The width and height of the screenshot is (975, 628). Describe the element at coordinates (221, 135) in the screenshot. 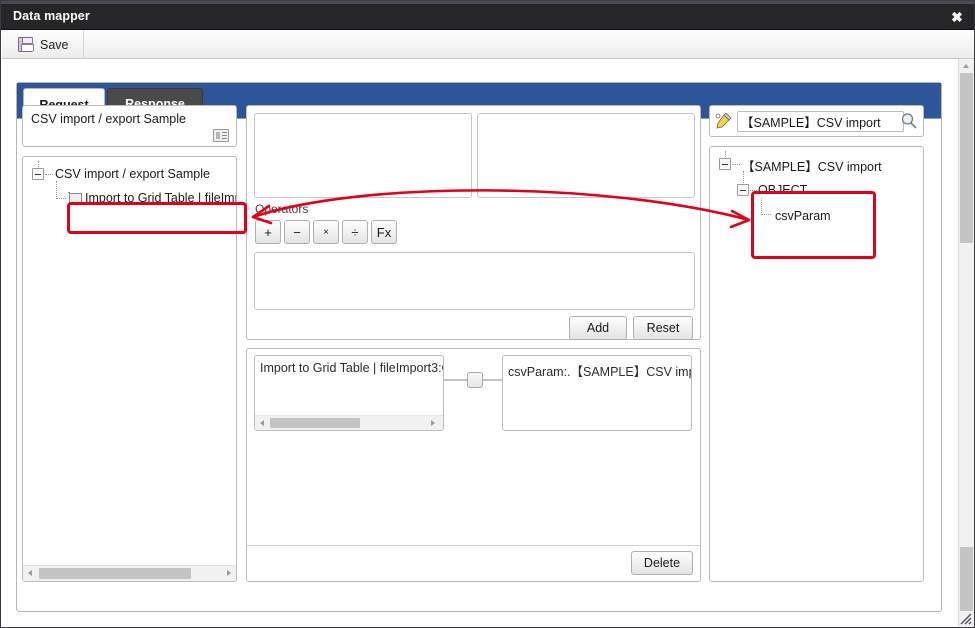

I see `list-detail-icon` at that location.